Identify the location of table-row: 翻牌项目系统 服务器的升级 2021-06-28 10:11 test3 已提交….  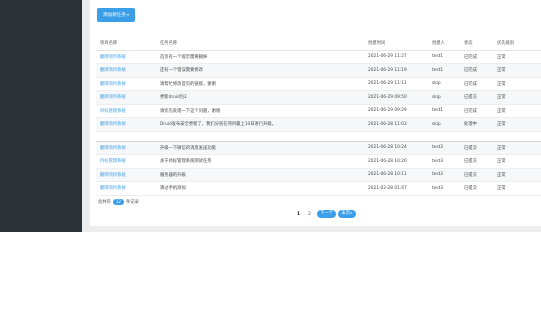
(318, 175).